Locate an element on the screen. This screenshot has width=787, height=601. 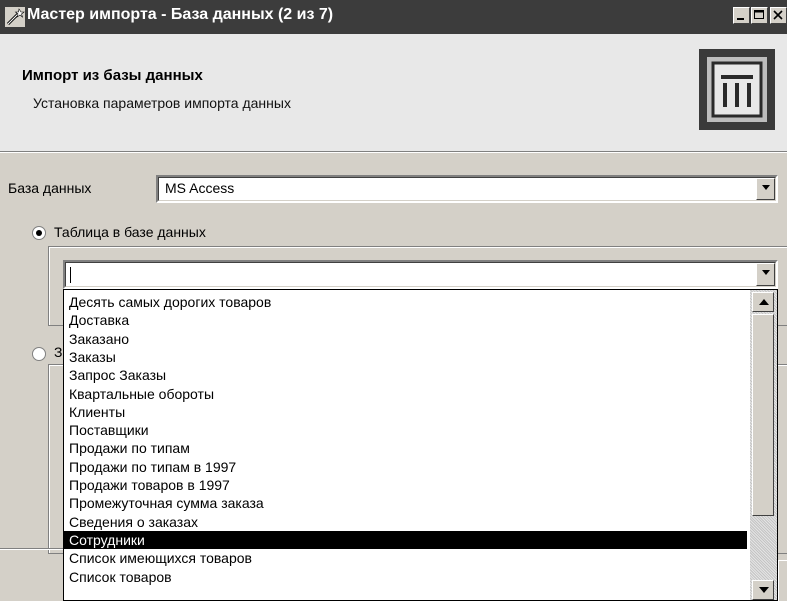
footer-divider is located at coordinates (31, 549).